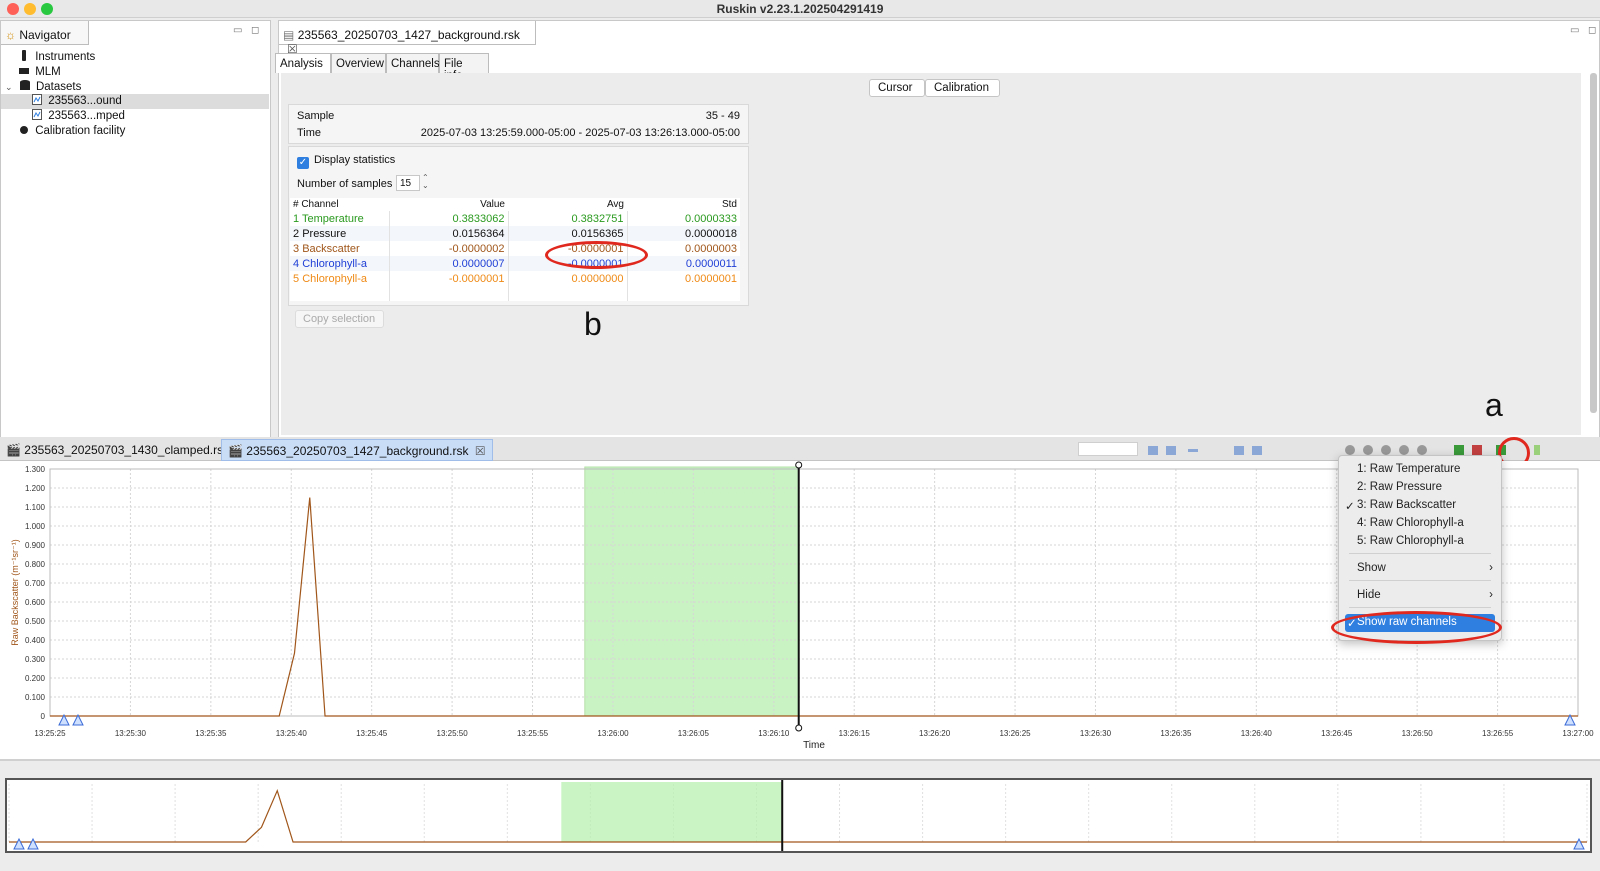 Image resolution: width=1600 pixels, height=871 pixels. I want to click on annotation-circle-show-raw, so click(1416, 627).